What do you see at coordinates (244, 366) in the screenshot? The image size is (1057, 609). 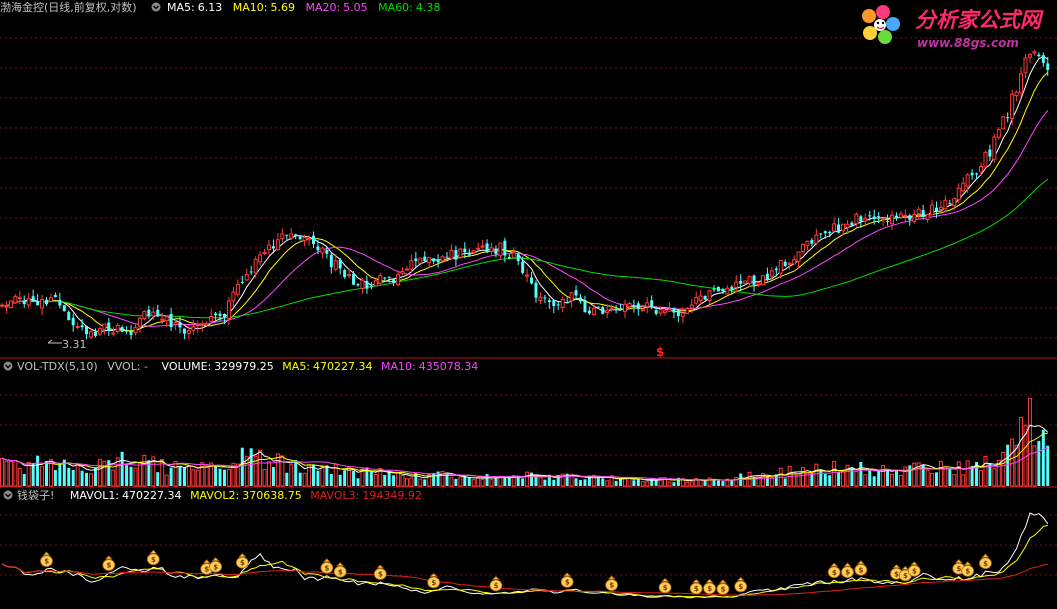 I see `volume-value: 329979.25` at bounding box center [244, 366].